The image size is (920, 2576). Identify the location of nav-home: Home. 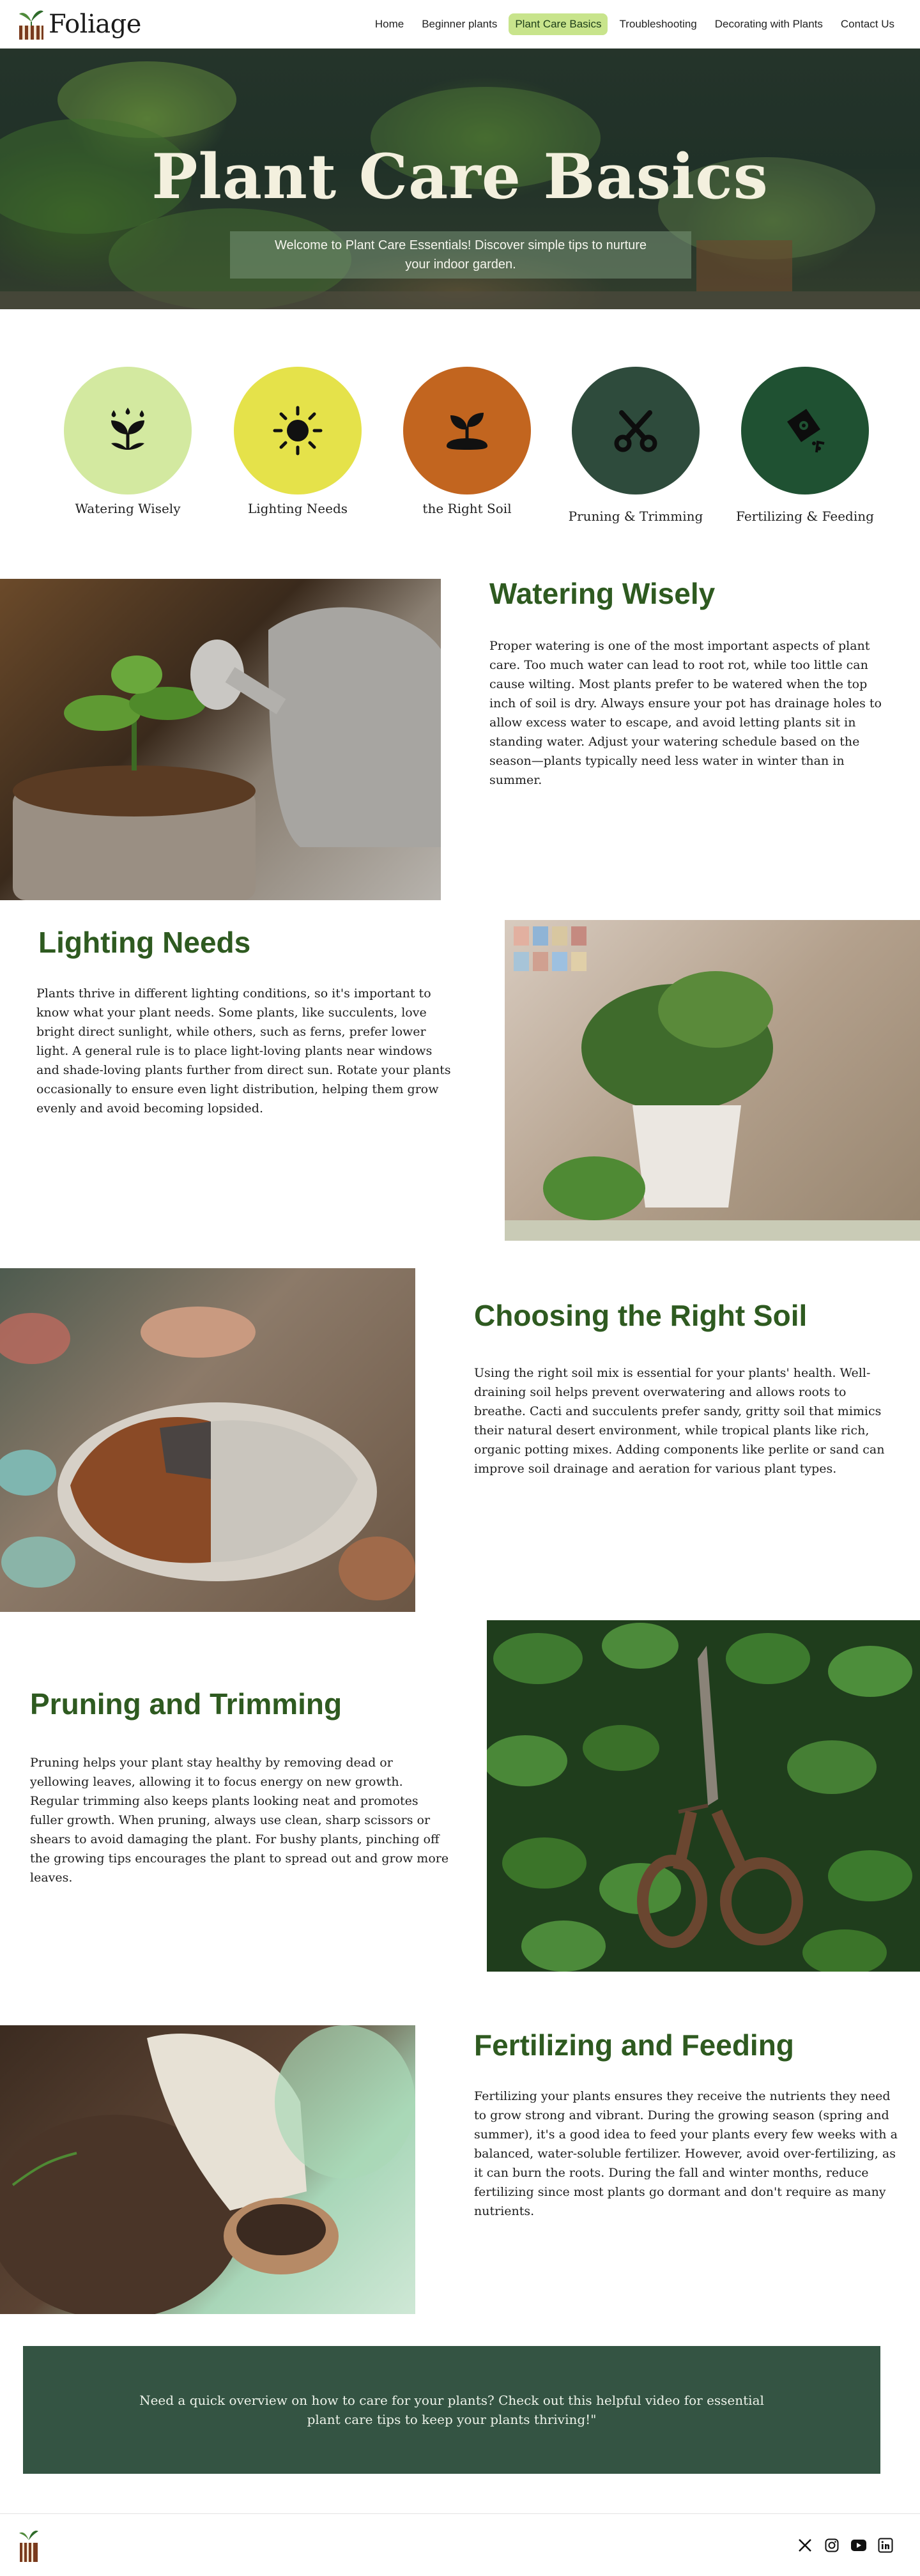
(389, 24).